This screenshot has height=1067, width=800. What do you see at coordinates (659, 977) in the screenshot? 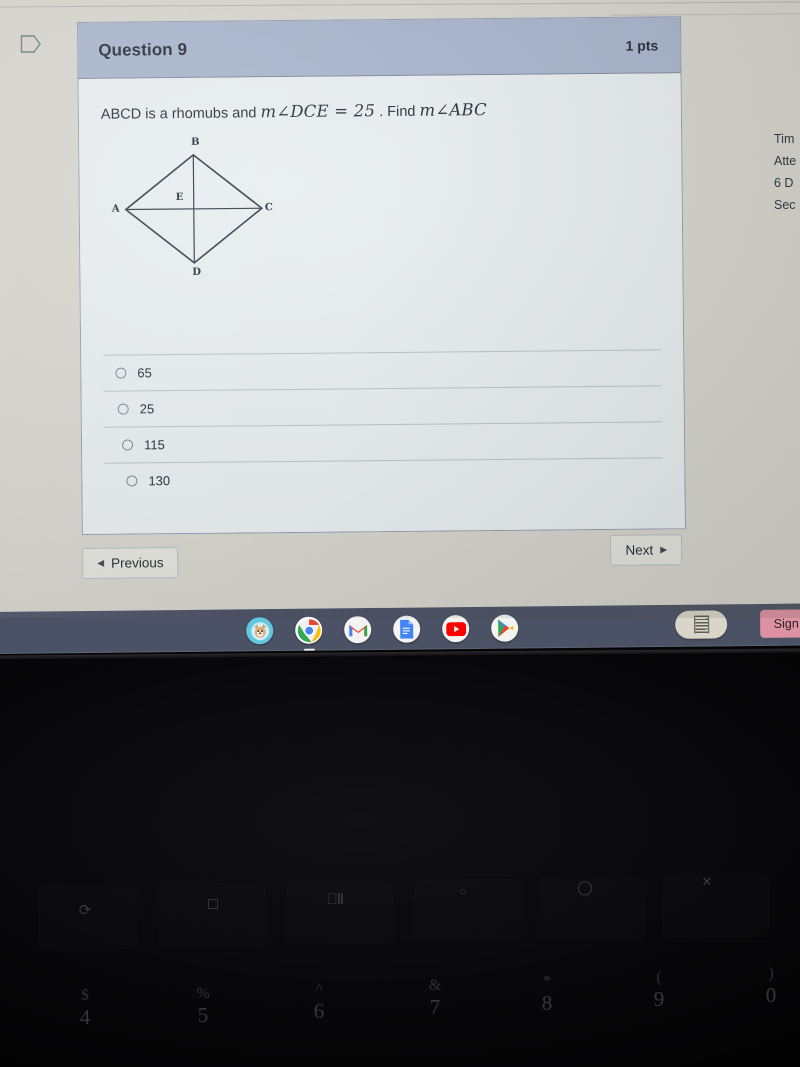
I see `key-shift-symbol: (` at bounding box center [659, 977].